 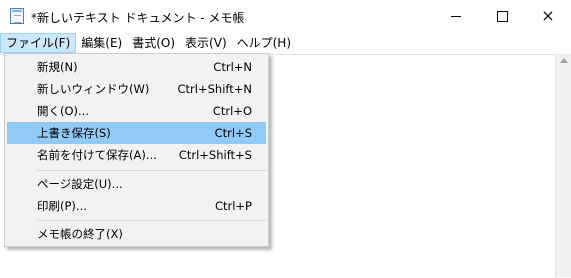 I want to click on menu-item-print: 印刷(P)... Ctrl+P, so click(x=136, y=206).